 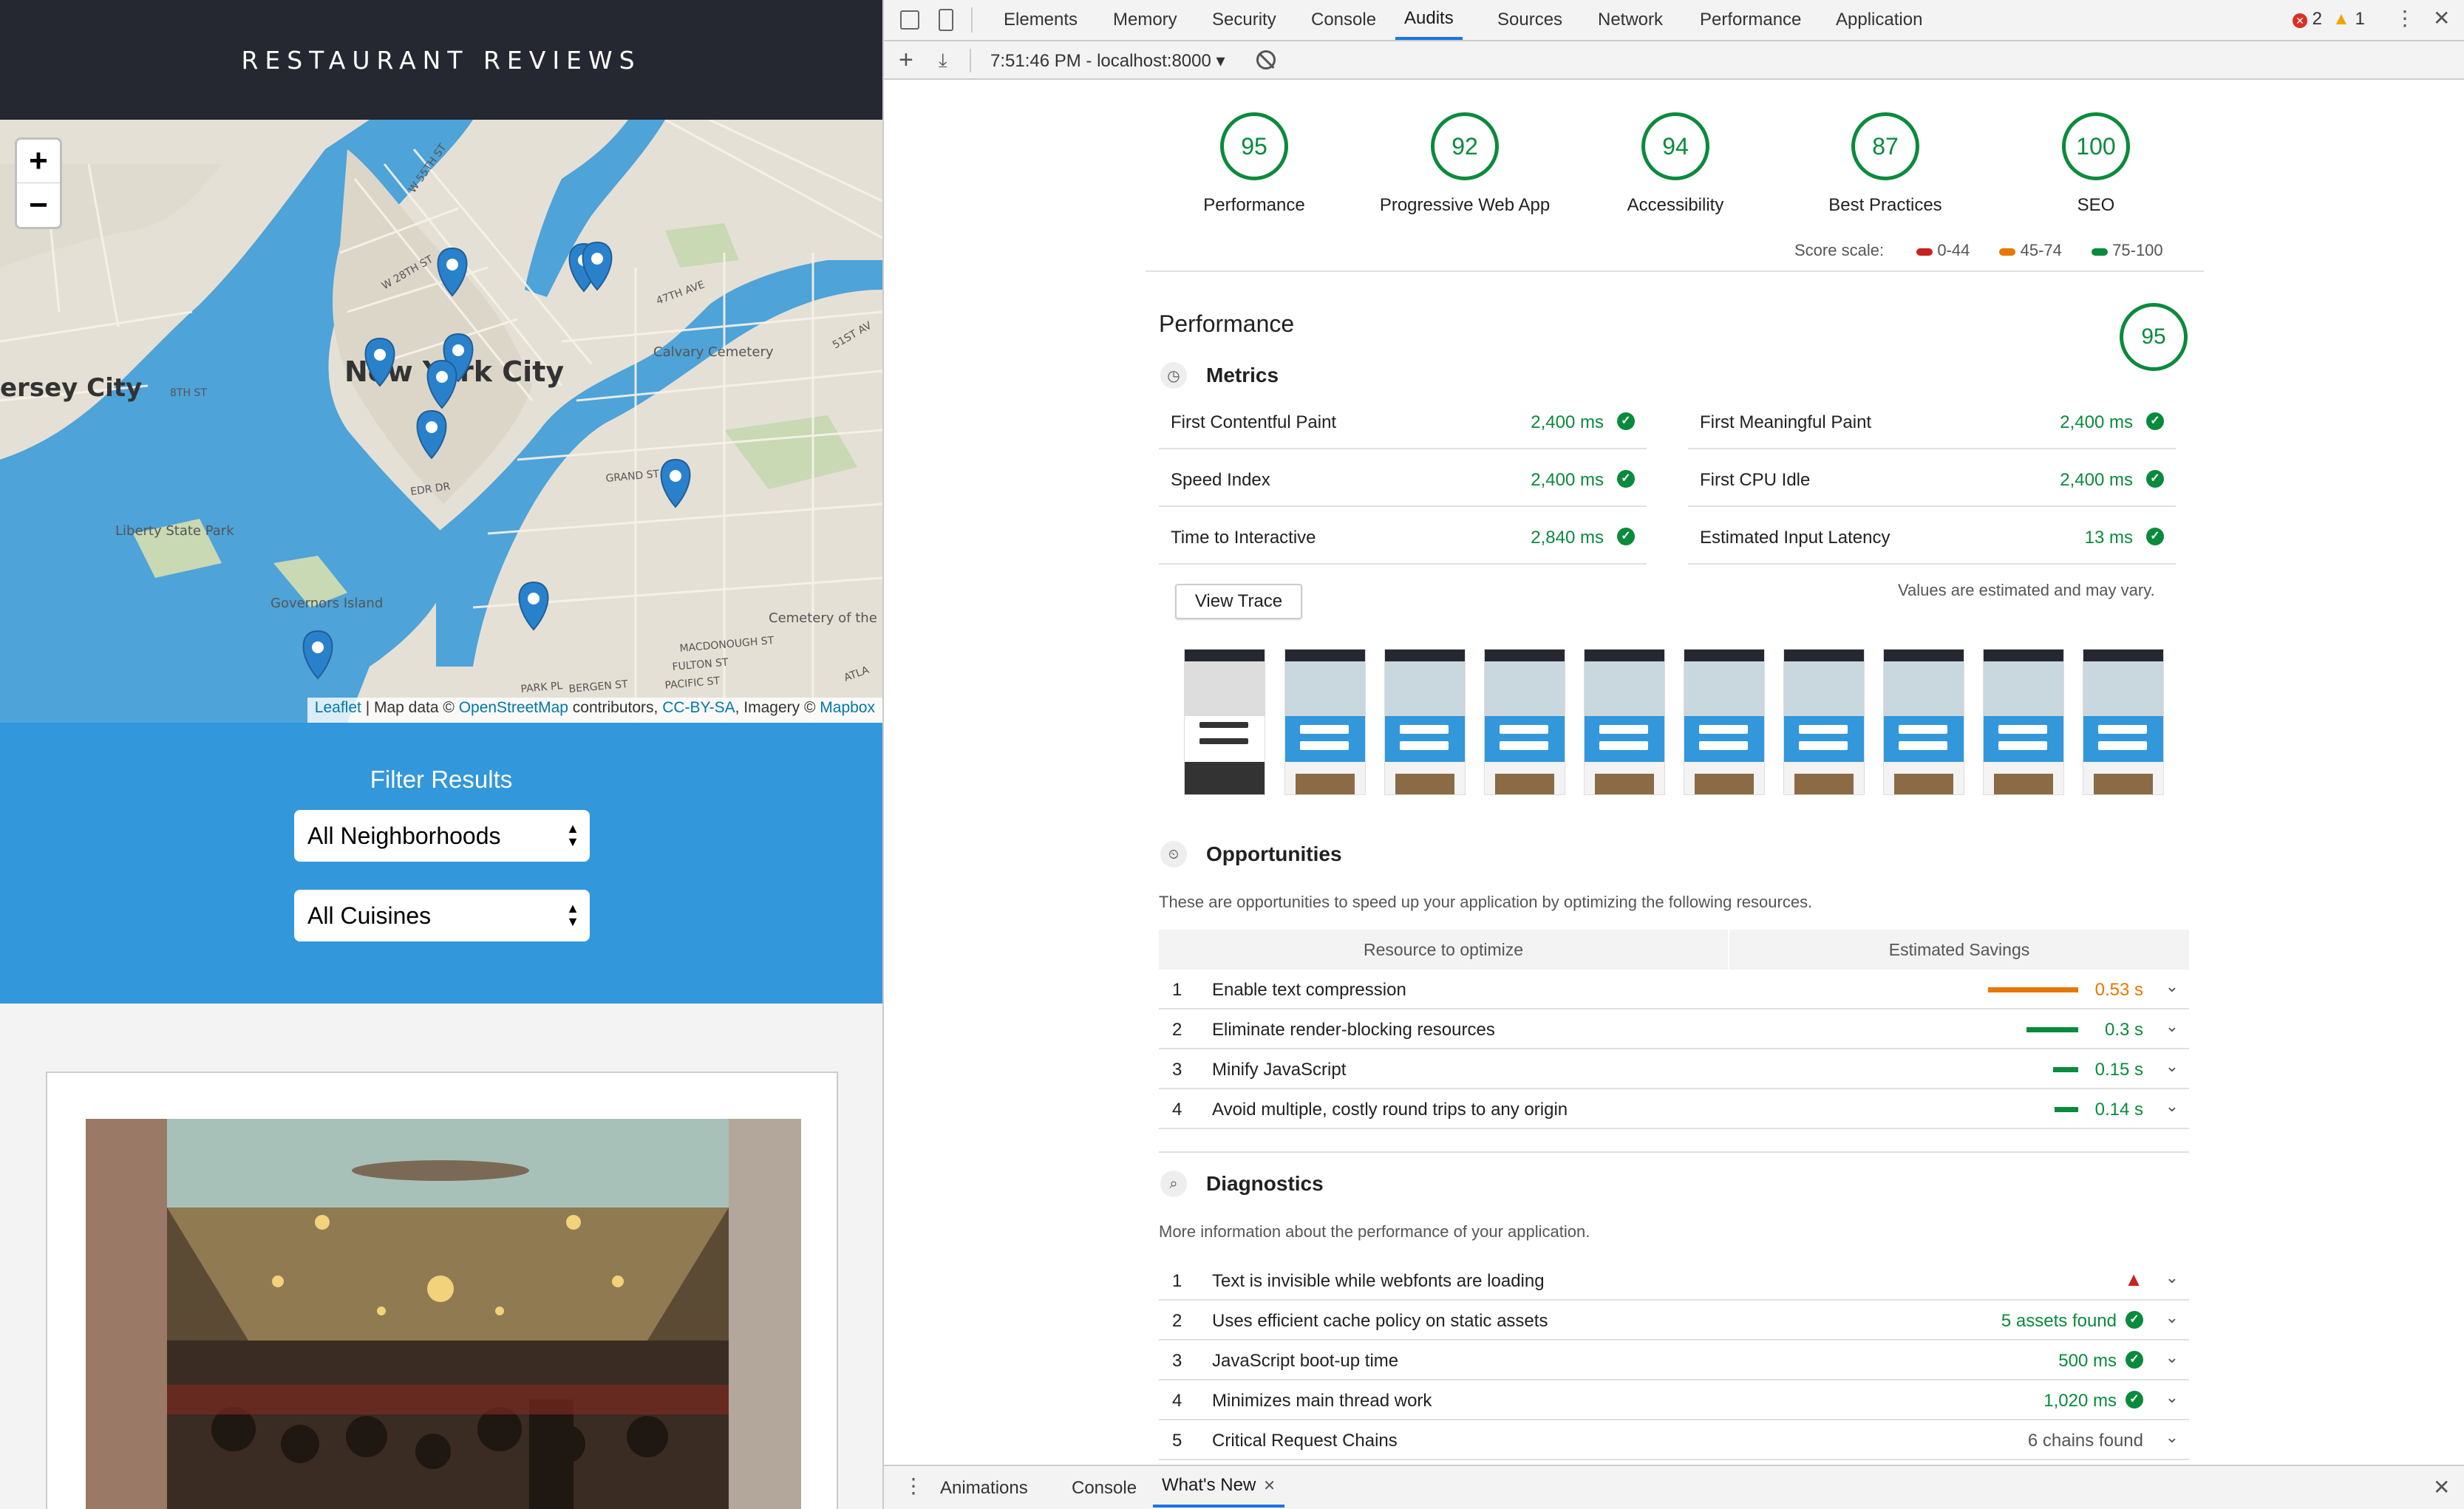 What do you see at coordinates (2341, 19) in the screenshot?
I see `warning-icon: ▲` at bounding box center [2341, 19].